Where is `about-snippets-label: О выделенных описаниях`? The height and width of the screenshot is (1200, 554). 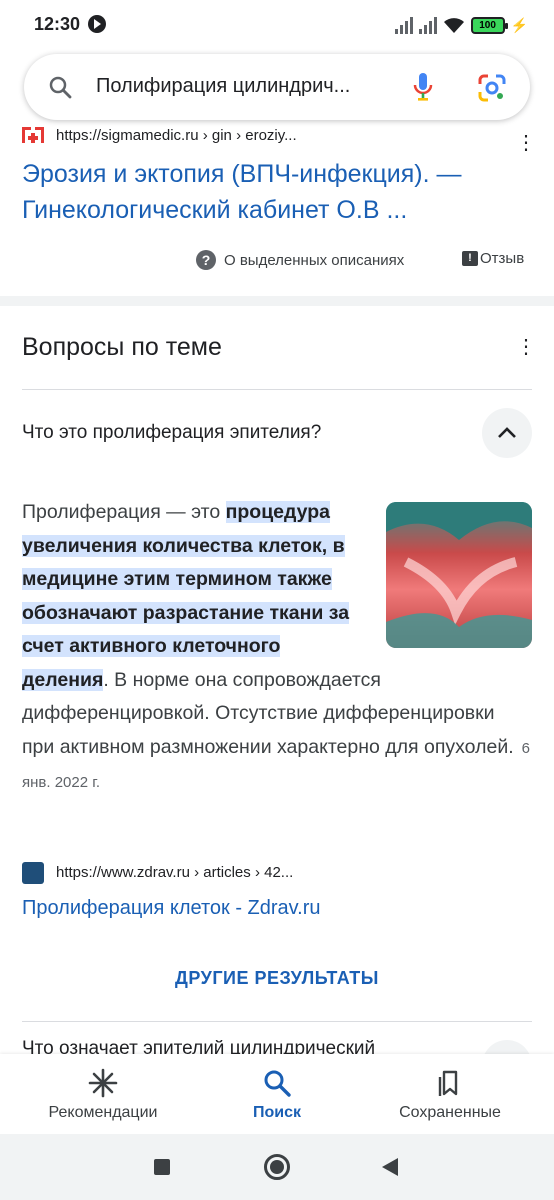 about-snippets-label: О выделенных описаниях is located at coordinates (314, 260).